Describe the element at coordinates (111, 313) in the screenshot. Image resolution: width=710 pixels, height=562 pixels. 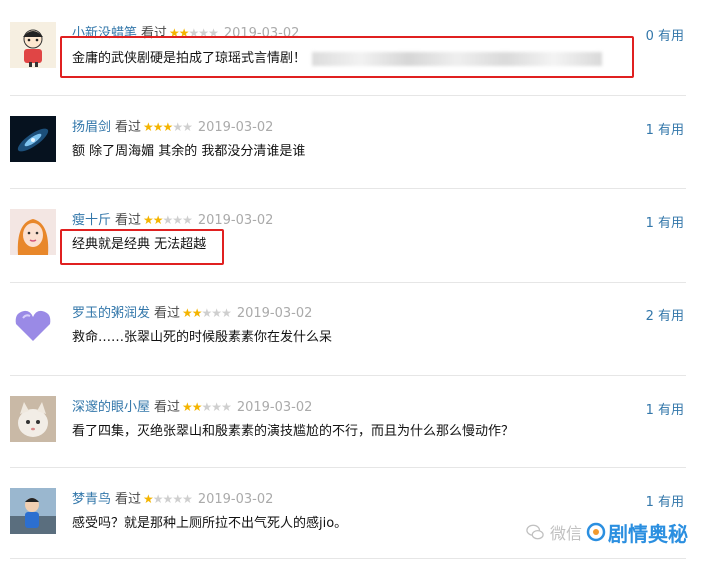
I see `username-link: 罗玉的粥润发` at that location.